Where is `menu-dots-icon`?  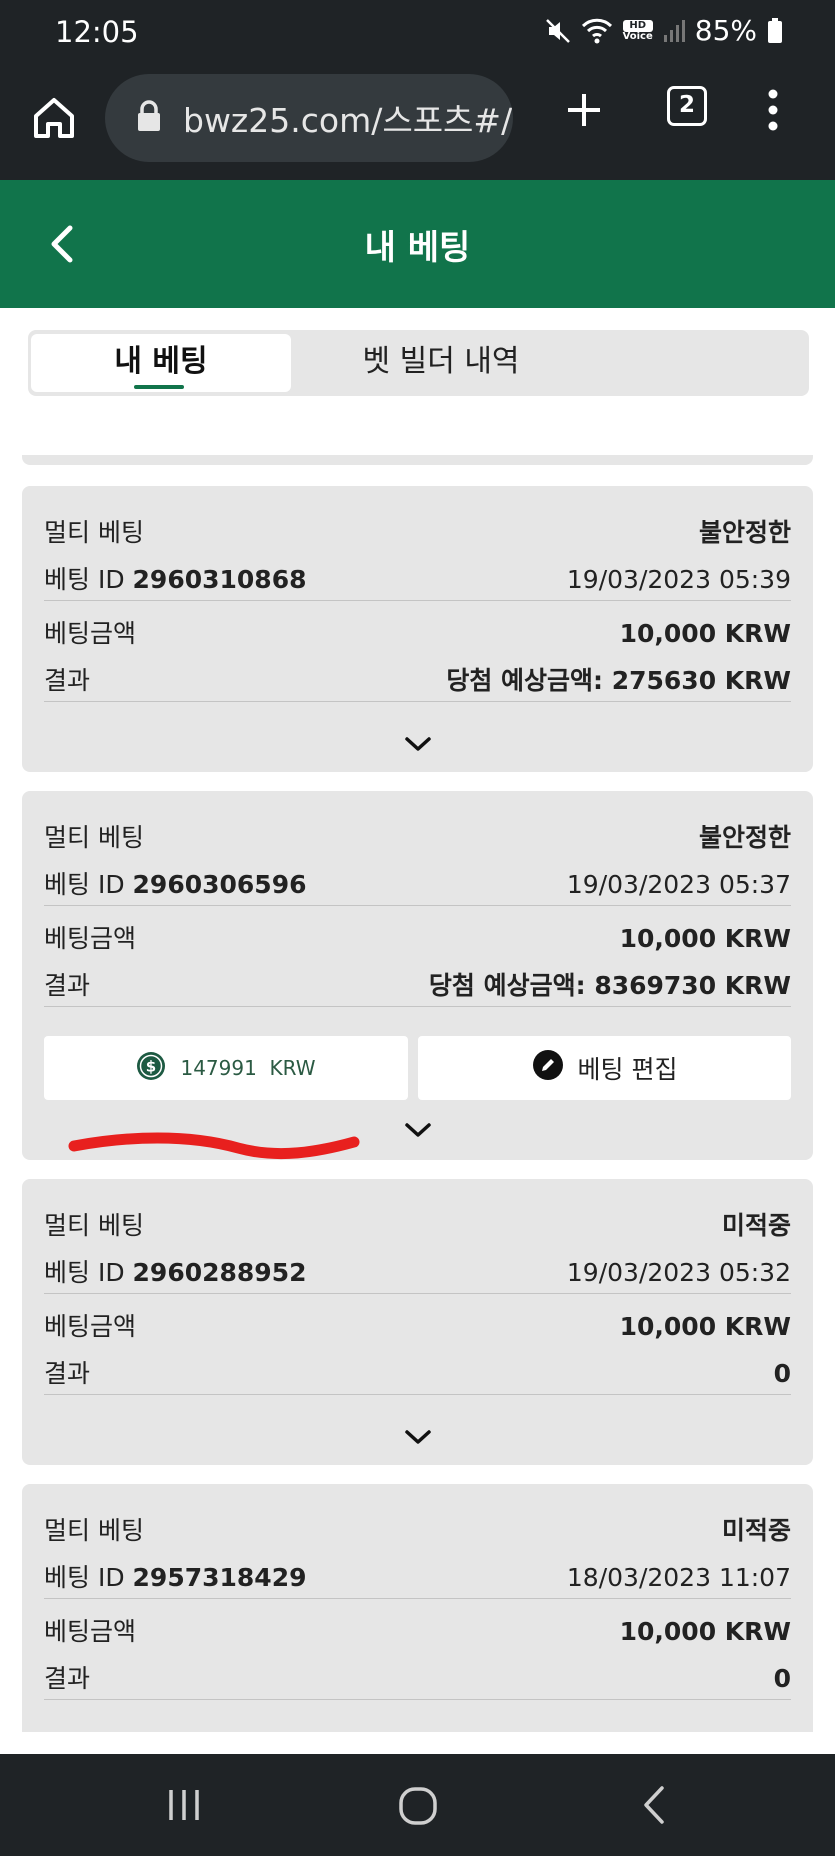 menu-dots-icon is located at coordinates (773, 110).